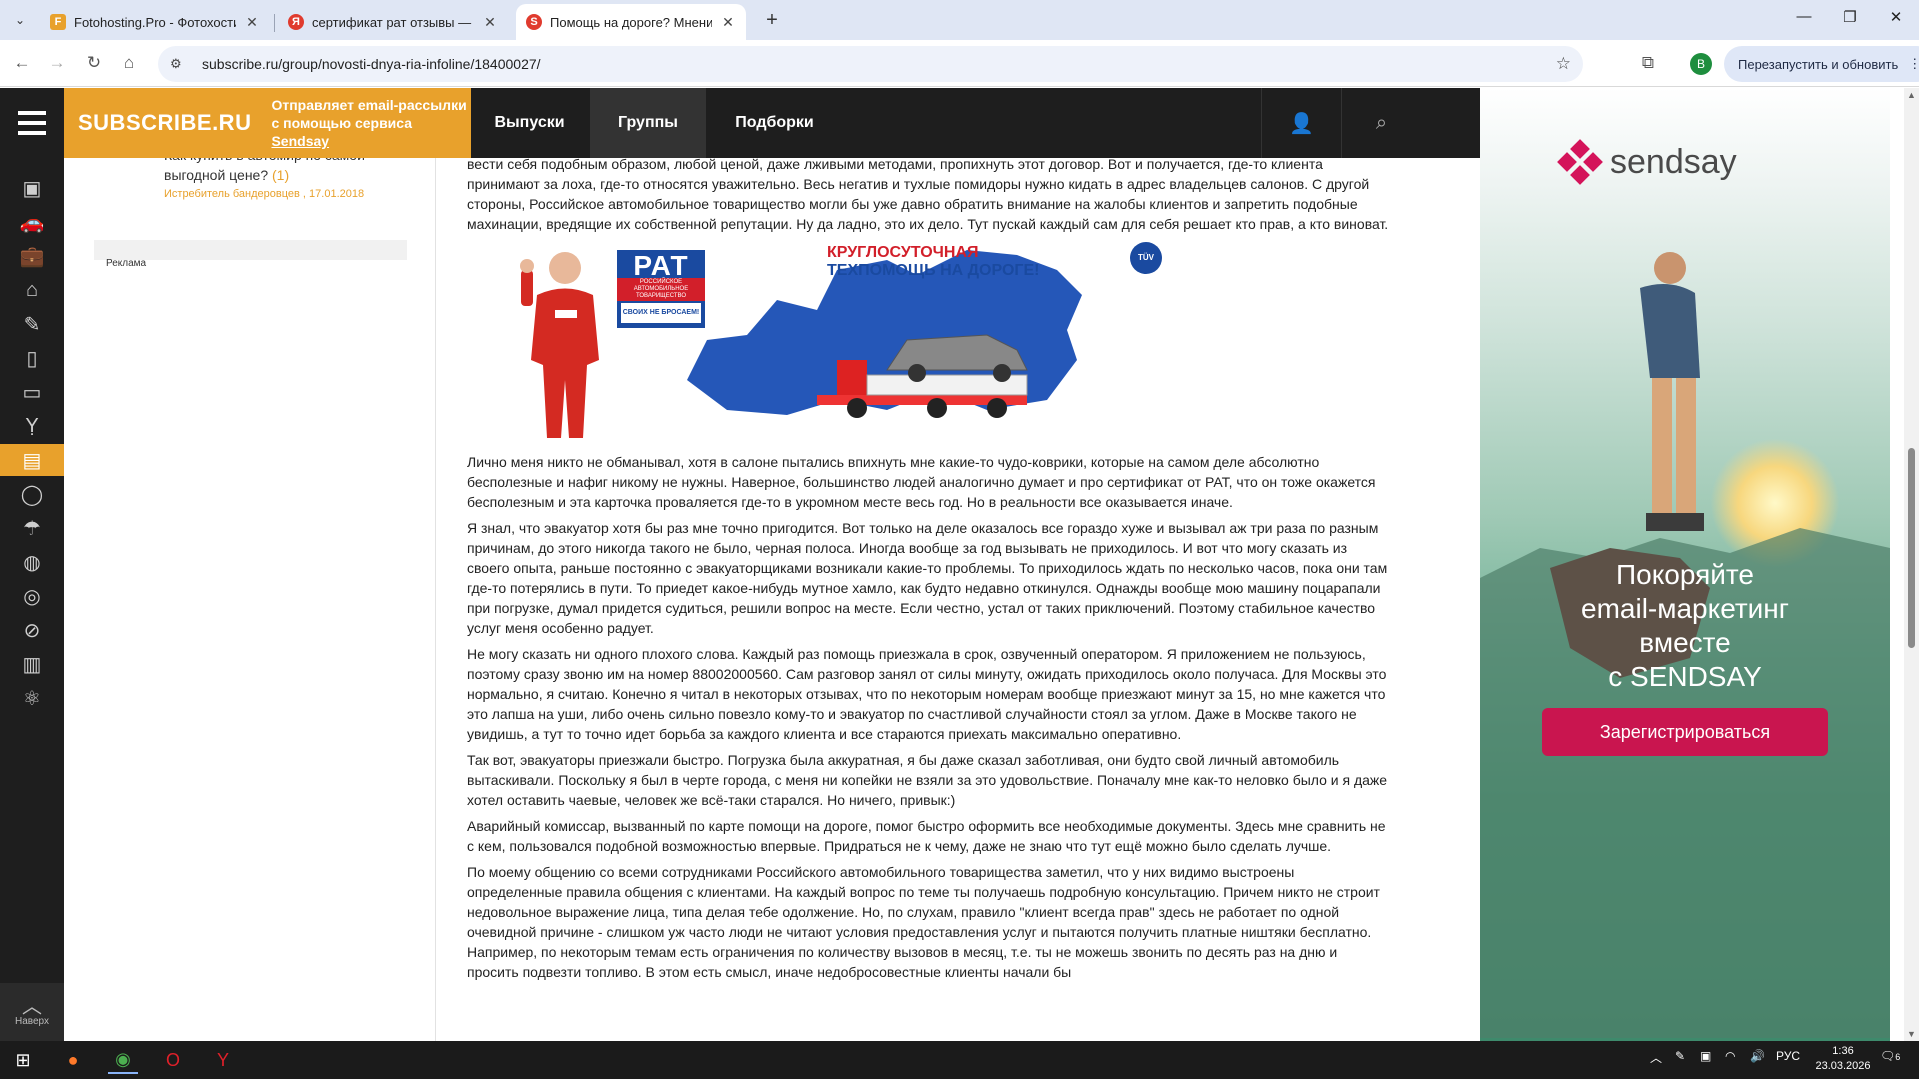 This screenshot has width=1919, height=1079. What do you see at coordinates (933, 270) in the screenshot?
I see `banner-headline-line2: ТЕХПОМОЩЬ НА ДОРОГЕ!` at bounding box center [933, 270].